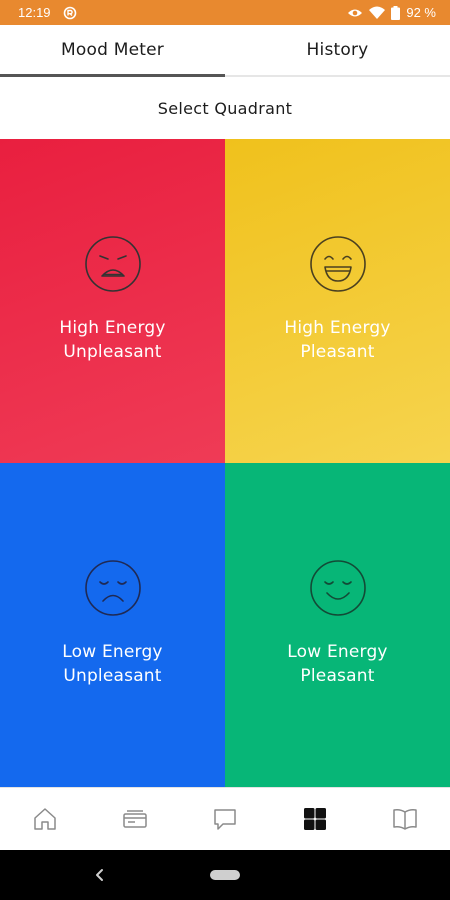 The height and width of the screenshot is (900, 450). Describe the element at coordinates (337, 588) in the screenshot. I see `calm-smile-face-icon` at that location.